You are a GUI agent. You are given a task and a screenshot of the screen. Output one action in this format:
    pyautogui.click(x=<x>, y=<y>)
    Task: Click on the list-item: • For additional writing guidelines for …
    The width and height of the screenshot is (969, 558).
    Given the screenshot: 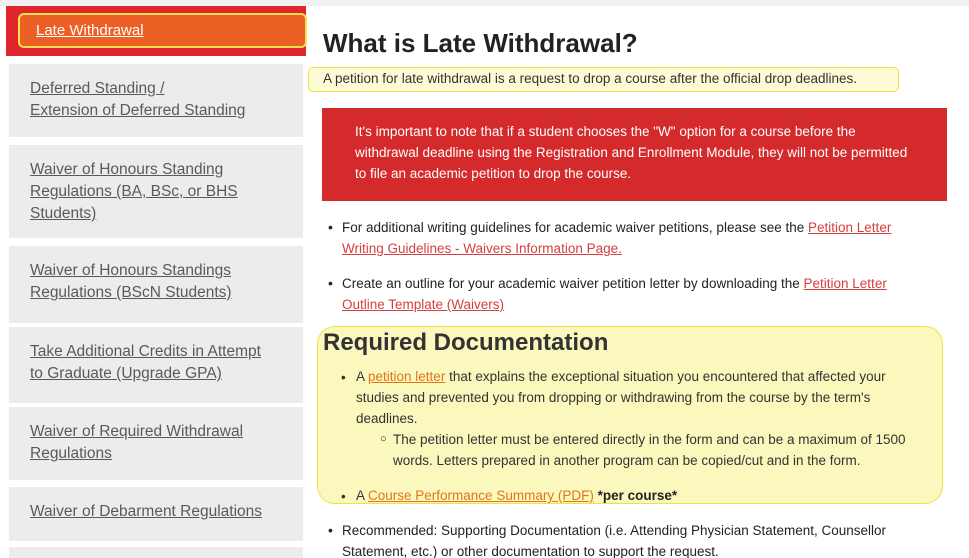 What is the action you would take?
    pyautogui.click(x=638, y=239)
    